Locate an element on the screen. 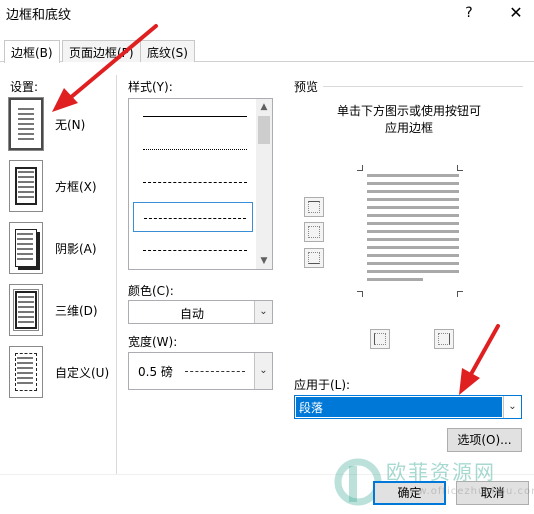 This screenshot has width=534, height=514. tab-shading: 底纹(S) is located at coordinates (167, 51).